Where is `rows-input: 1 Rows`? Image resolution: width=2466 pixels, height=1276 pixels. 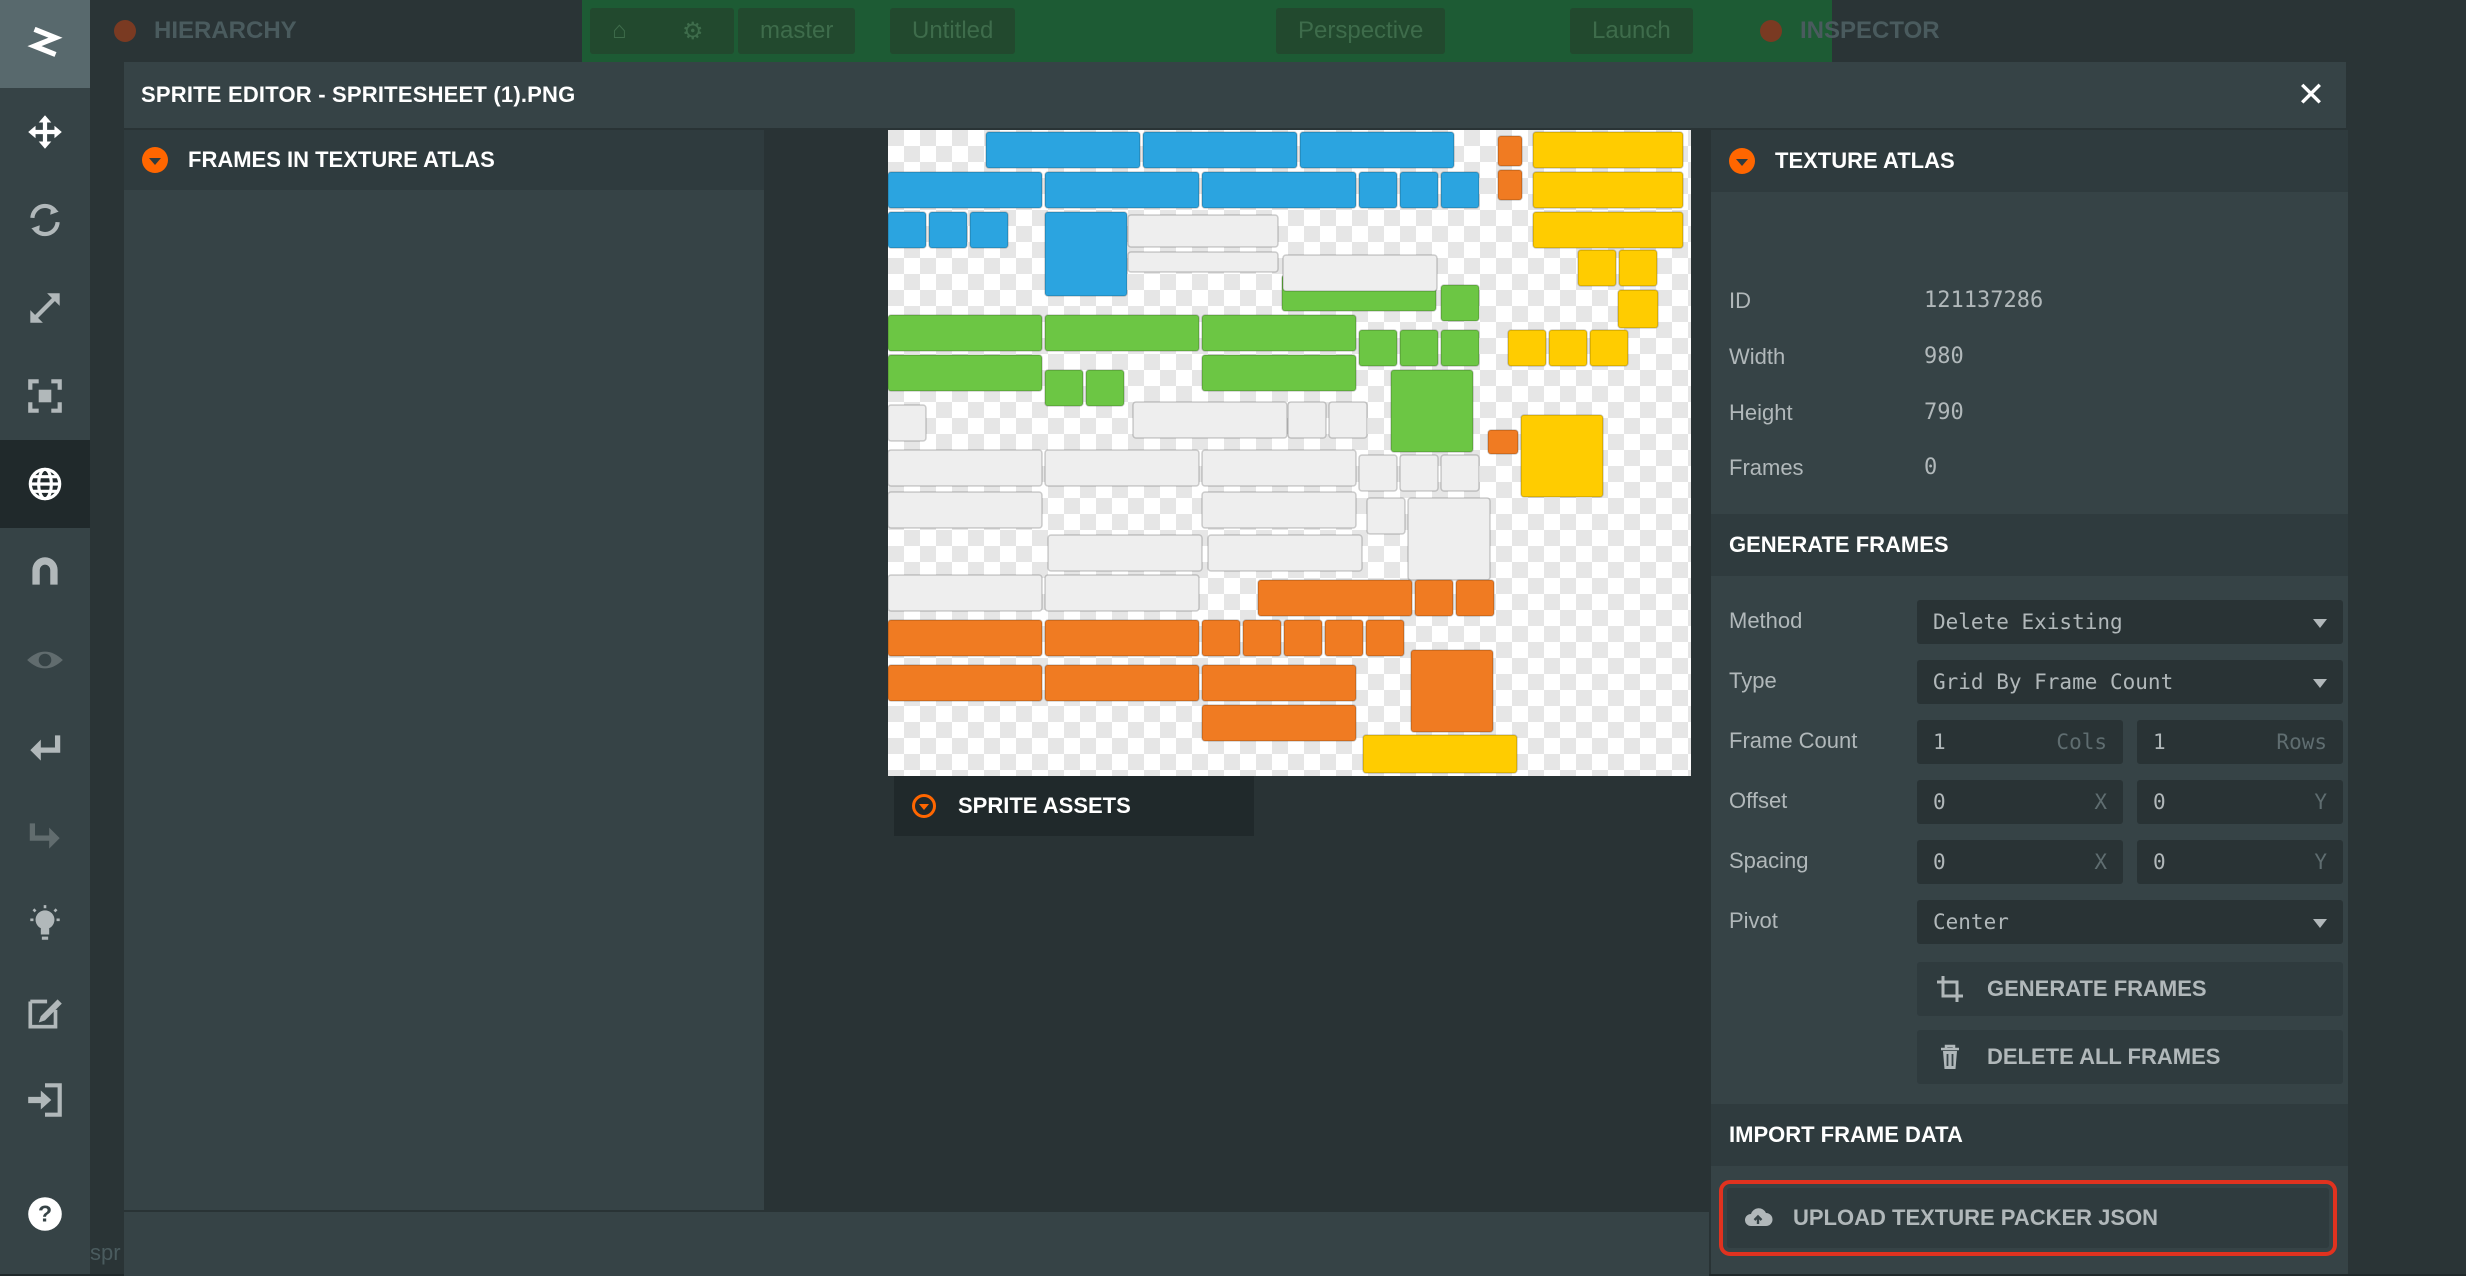
rows-input: 1 Rows is located at coordinates (2240, 742).